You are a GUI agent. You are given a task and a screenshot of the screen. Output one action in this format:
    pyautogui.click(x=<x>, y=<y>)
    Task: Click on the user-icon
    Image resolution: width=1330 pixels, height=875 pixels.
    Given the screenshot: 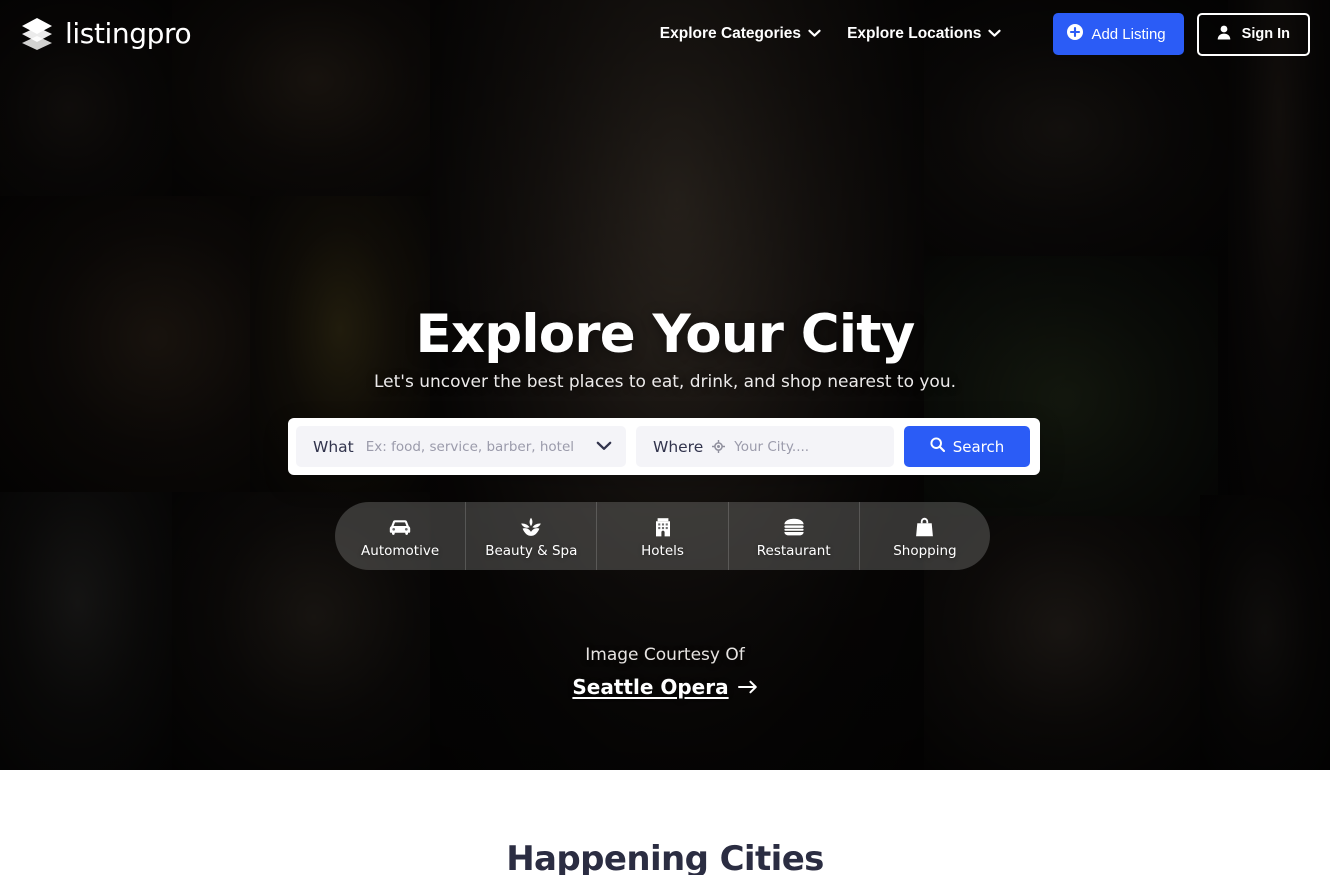 What is the action you would take?
    pyautogui.click(x=1224, y=34)
    